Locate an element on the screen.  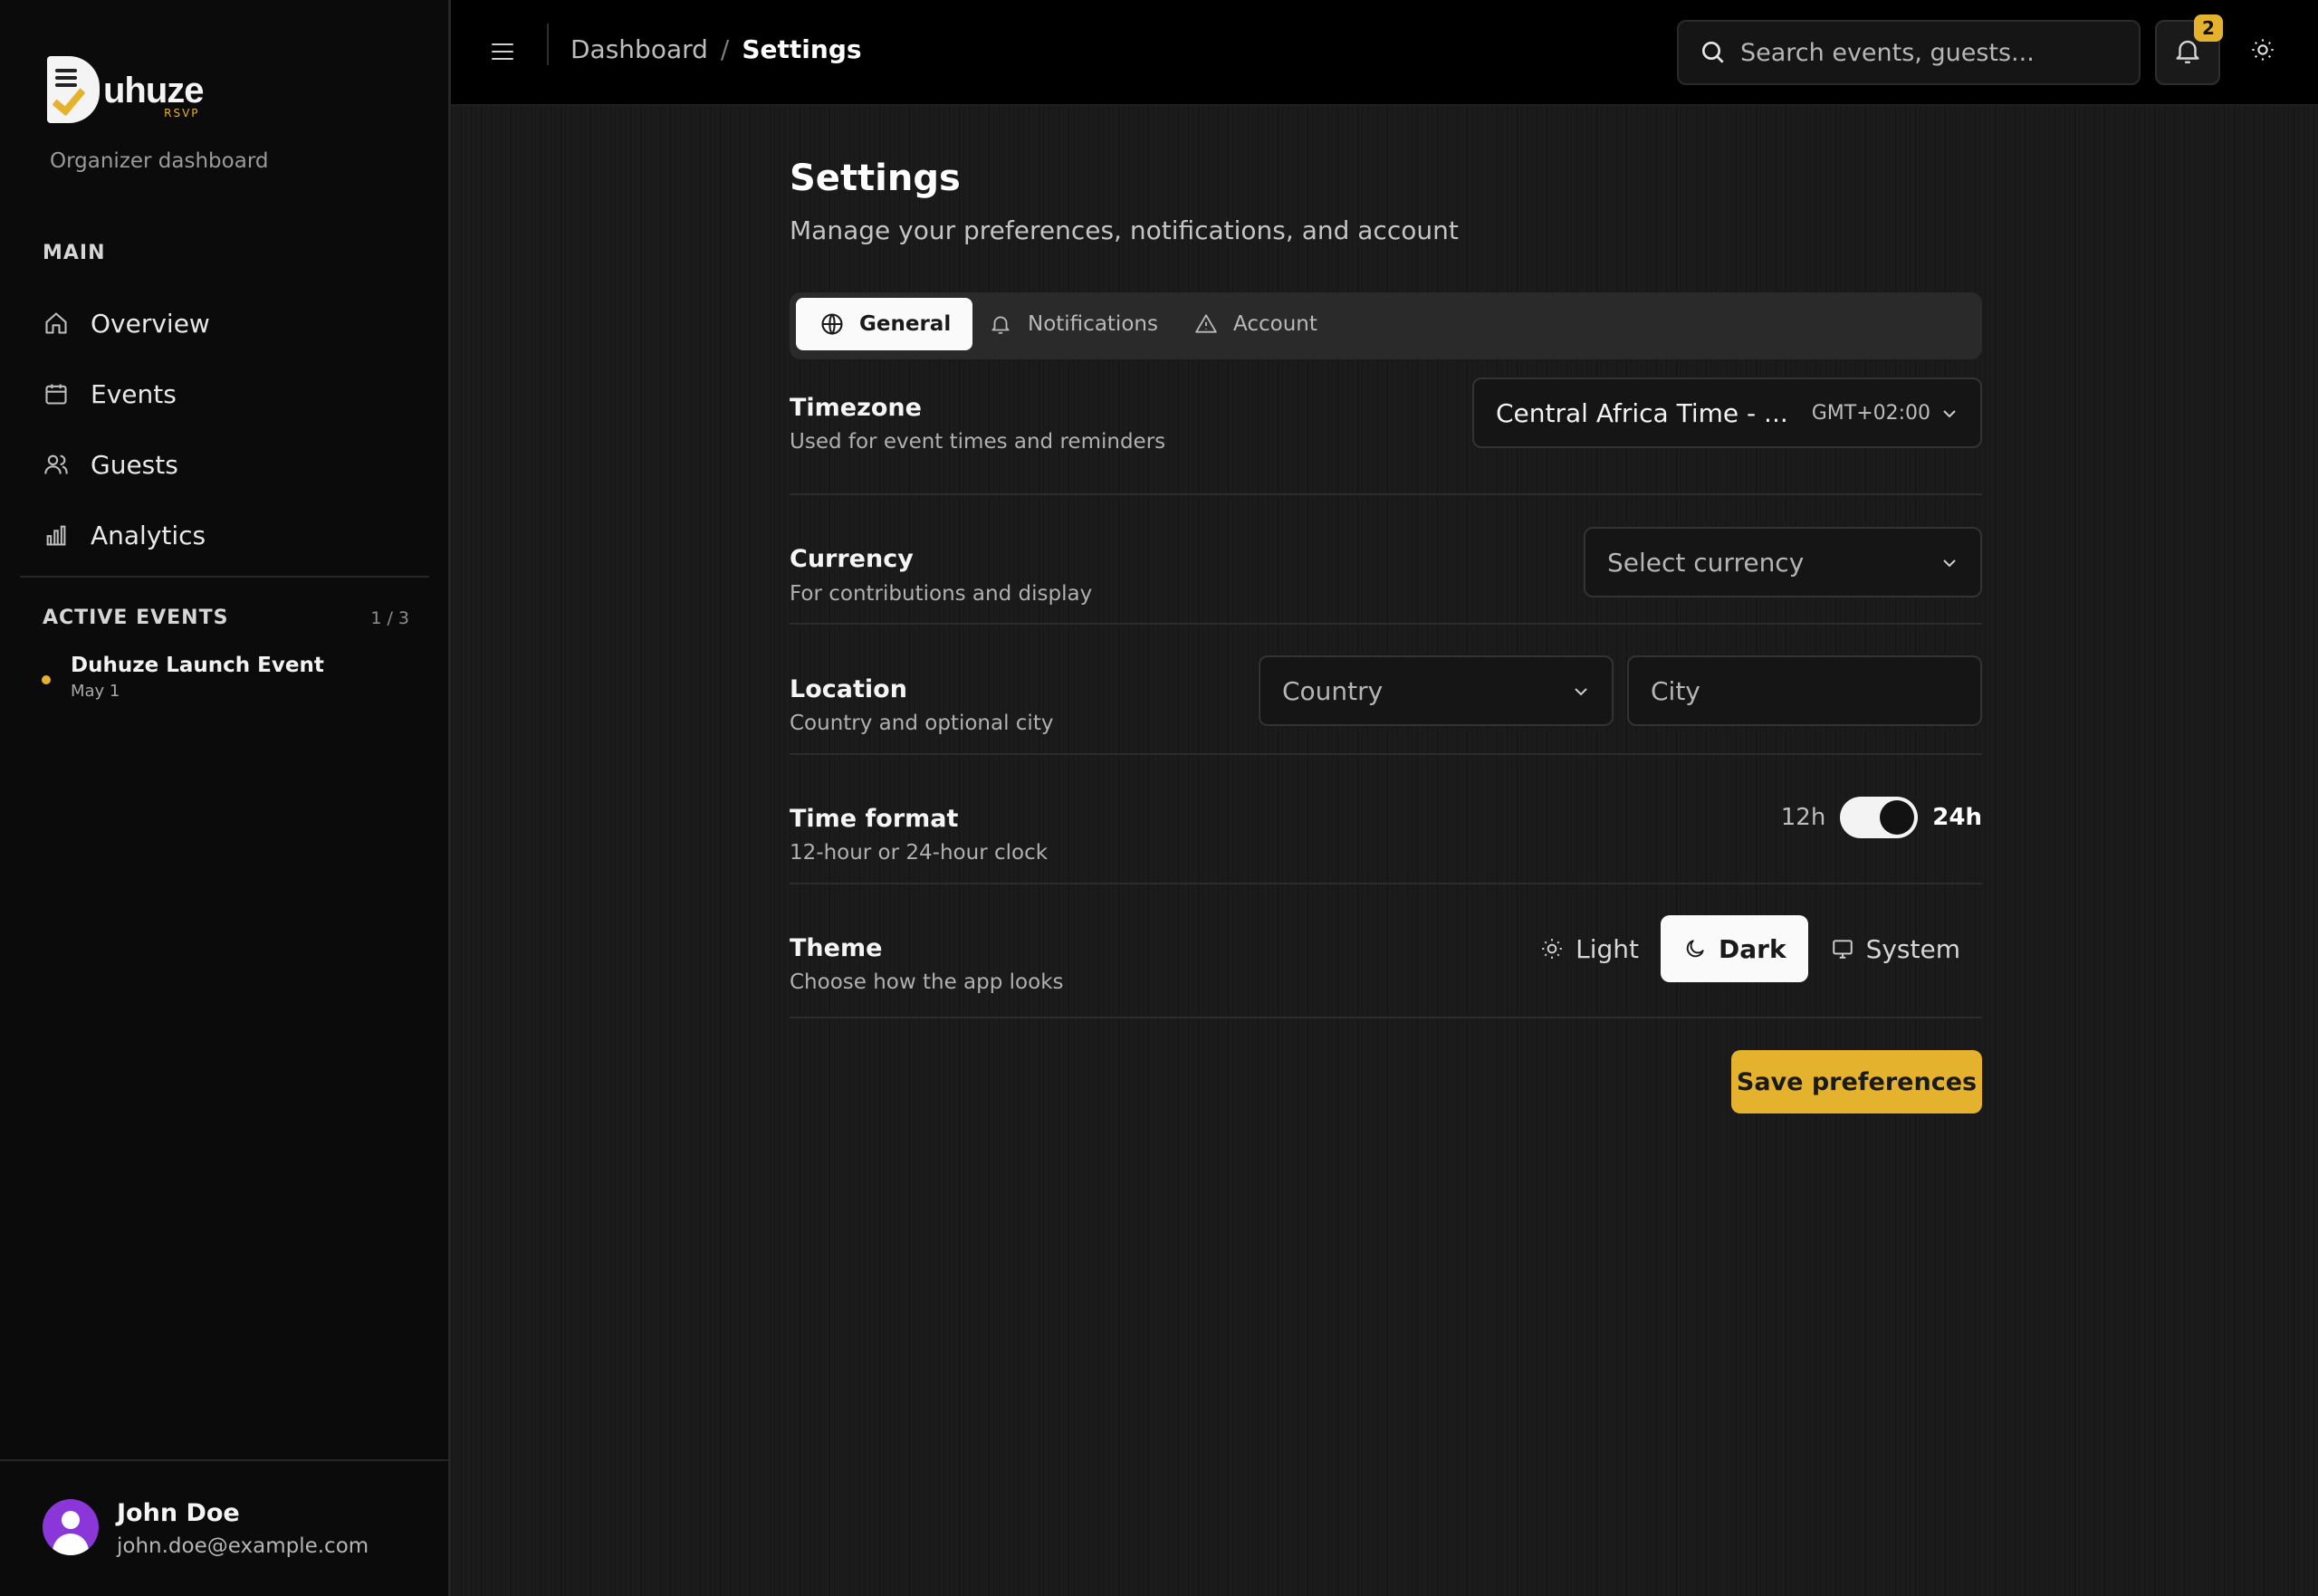
tab-account: Account is located at coordinates (1255, 324).